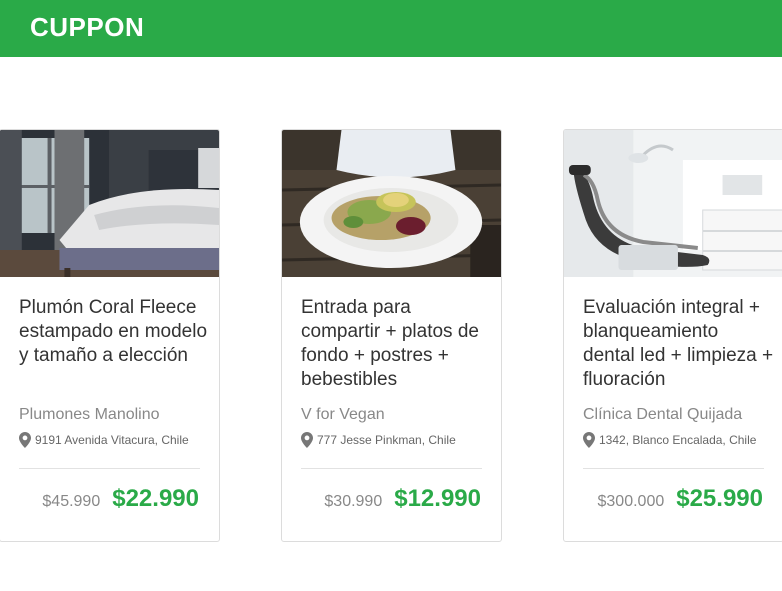 Image resolution: width=782 pixels, height=591 pixels. I want to click on bedroom-duvet-photo, so click(109, 203).